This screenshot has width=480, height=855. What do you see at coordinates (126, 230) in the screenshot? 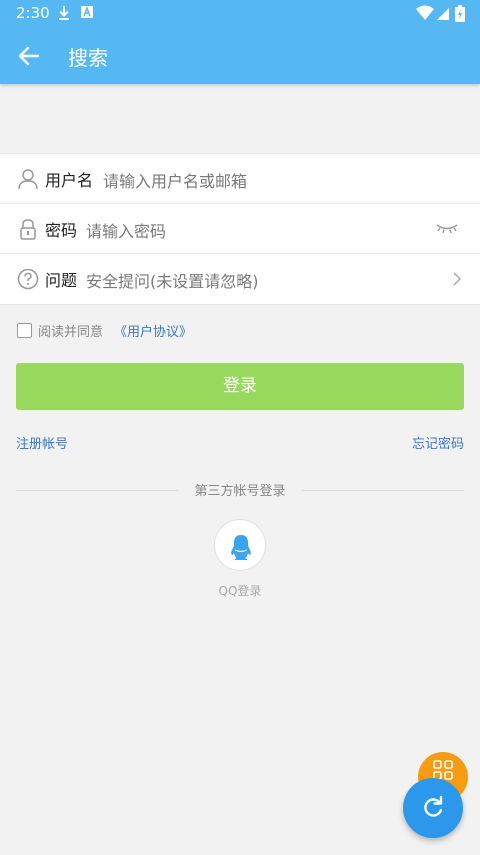
I see `password-input: 请输入密码` at bounding box center [126, 230].